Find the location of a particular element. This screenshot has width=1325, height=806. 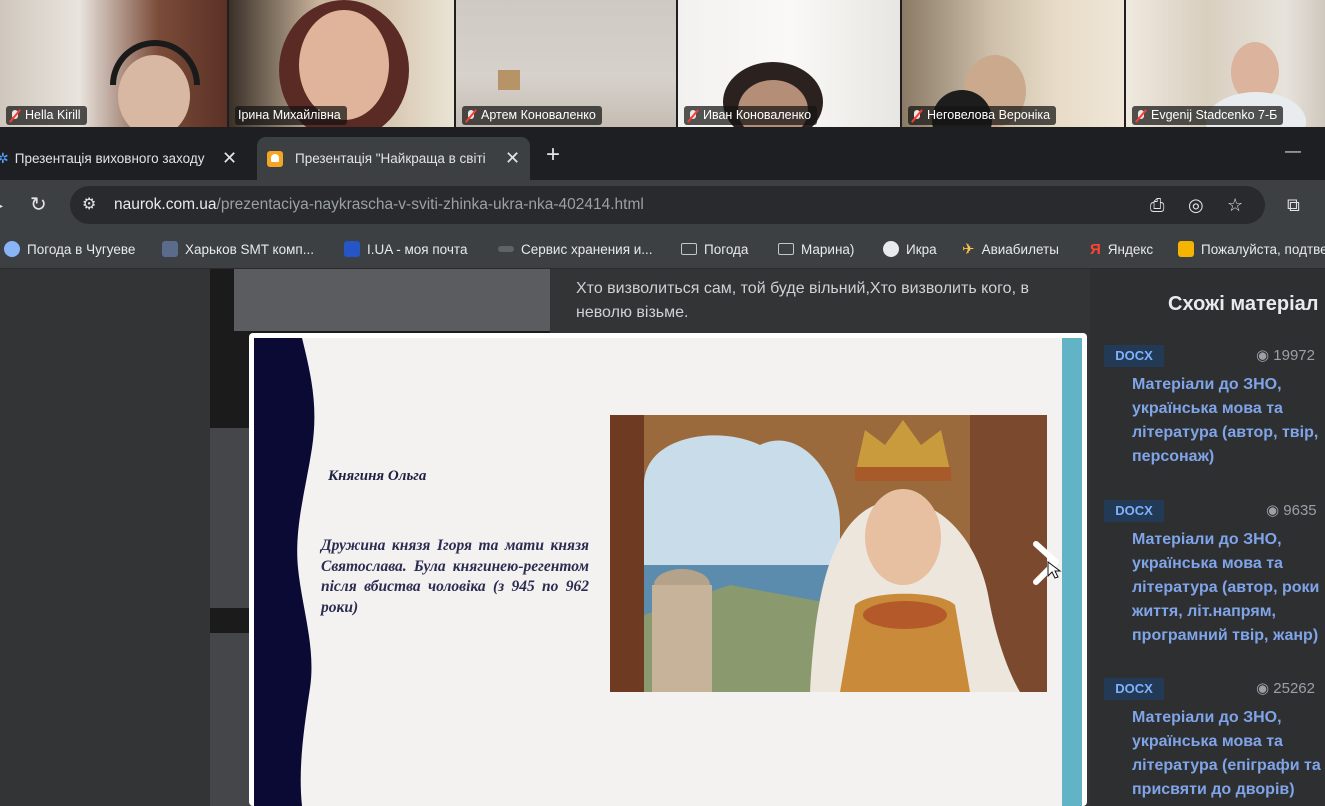

plane-icon: ✈ is located at coordinates (968, 249).